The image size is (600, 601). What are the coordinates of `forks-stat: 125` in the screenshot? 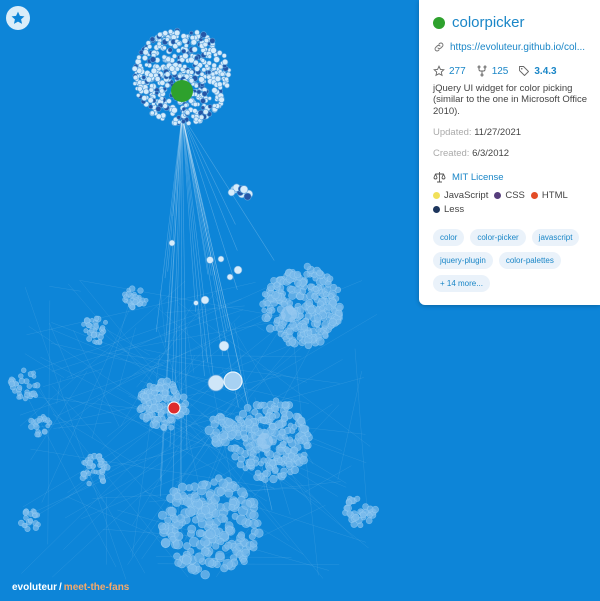 It's located at (492, 71).